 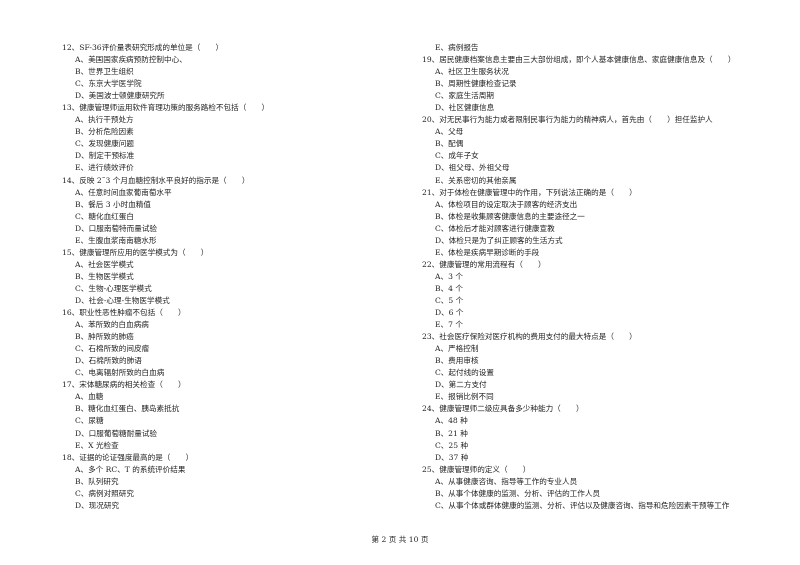 I want to click on answer-option: D、口服葡萄糖耐量试验, so click(x=116, y=433).